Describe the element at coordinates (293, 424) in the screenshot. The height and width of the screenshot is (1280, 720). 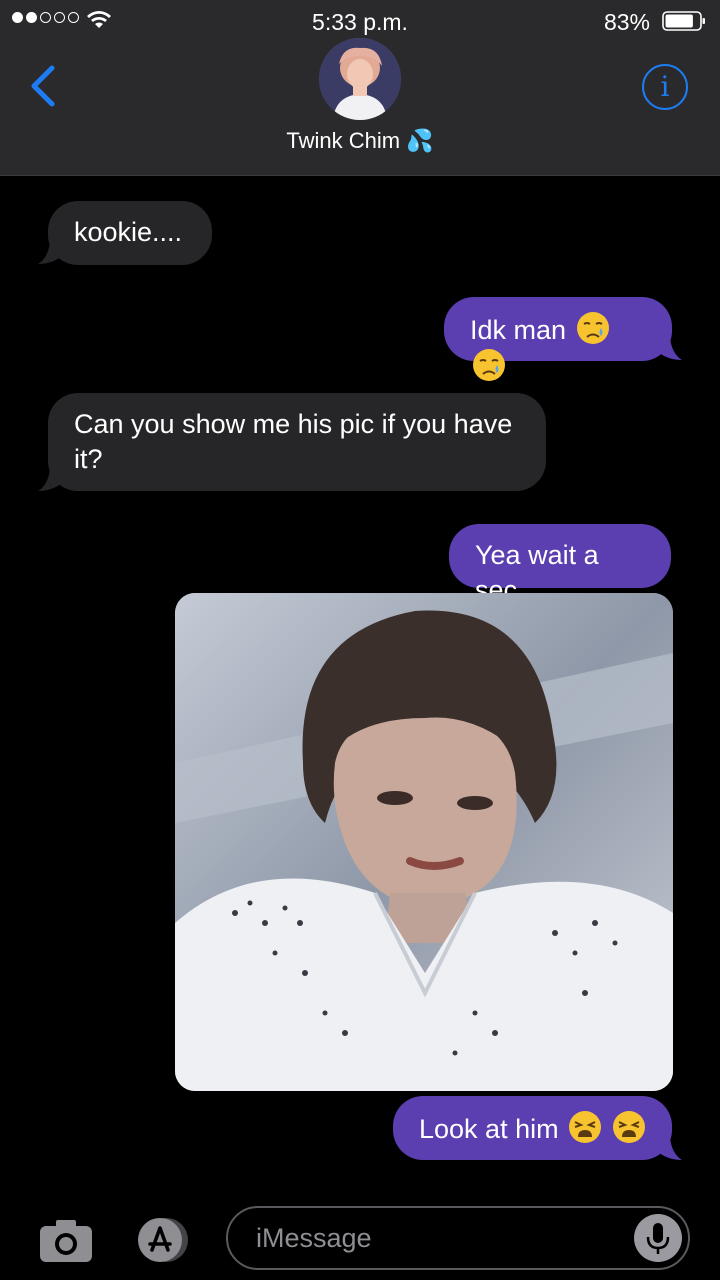
I see `message-text-line-1: Can you show me his pic if you have` at that location.